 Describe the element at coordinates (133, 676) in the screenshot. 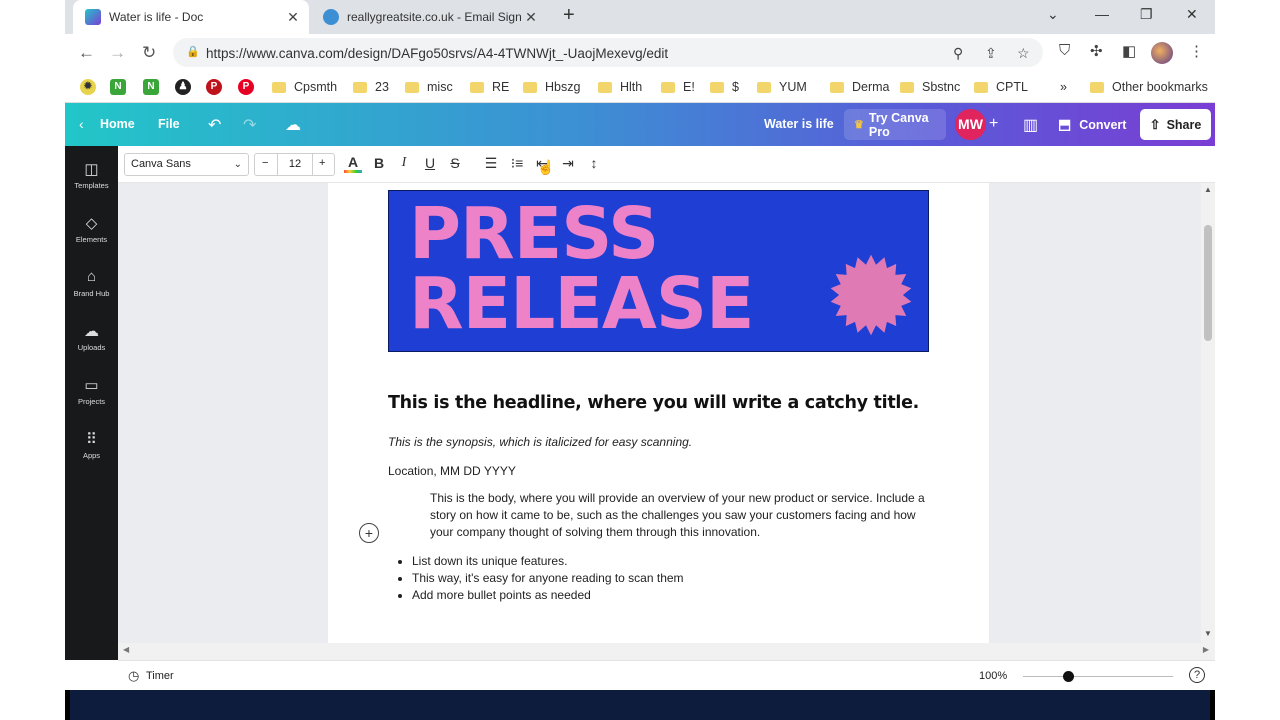

I see `timer-icon: ◷` at that location.